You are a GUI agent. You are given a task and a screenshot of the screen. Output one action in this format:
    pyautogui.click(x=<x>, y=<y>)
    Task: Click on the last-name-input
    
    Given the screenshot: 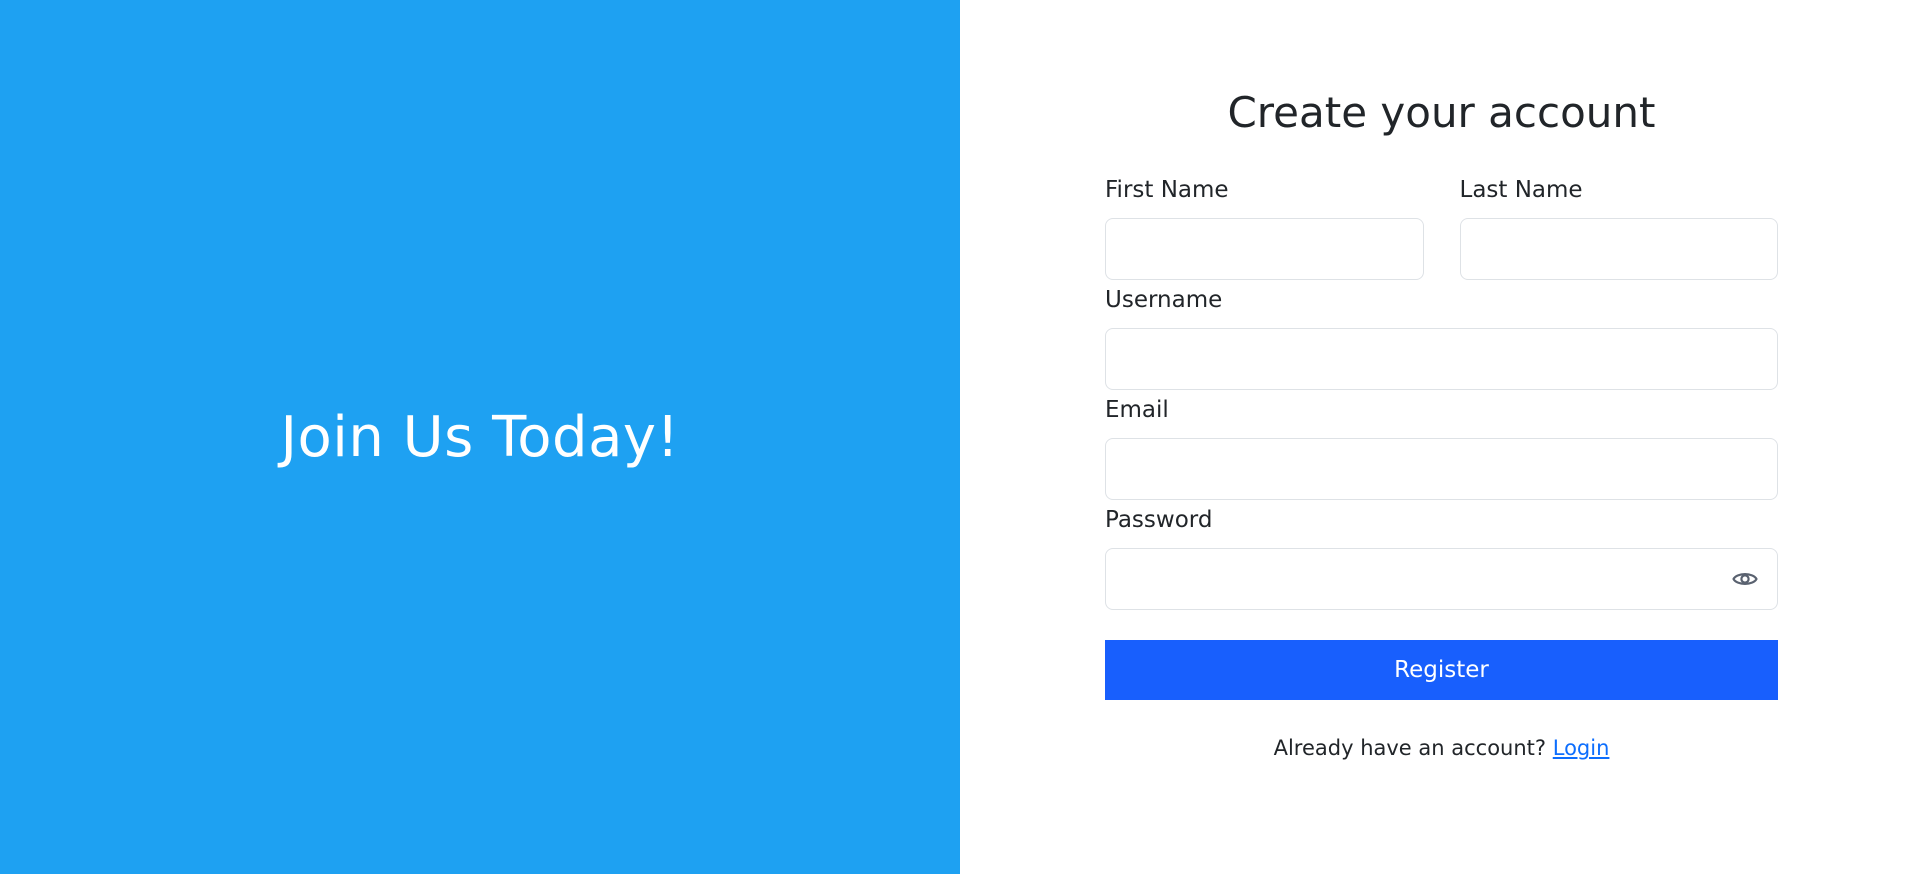 What is the action you would take?
    pyautogui.click(x=1618, y=249)
    